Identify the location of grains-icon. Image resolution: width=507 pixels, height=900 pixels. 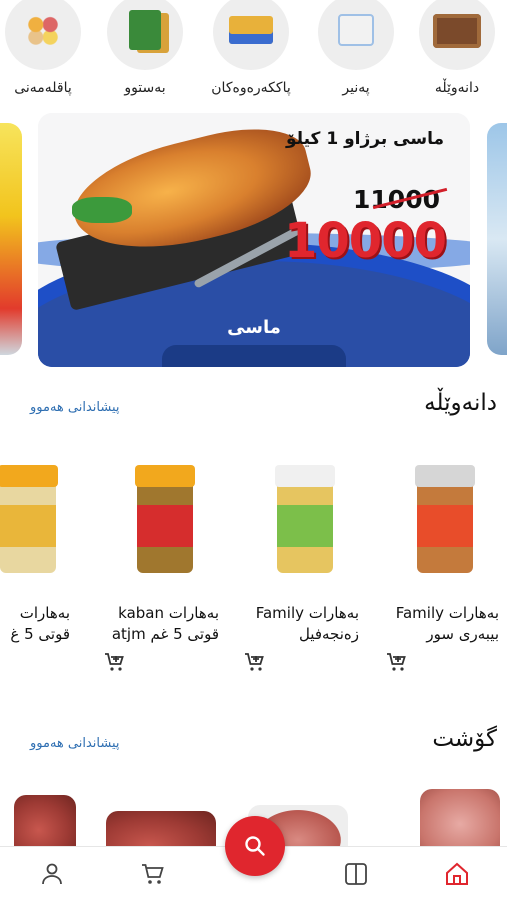
(457, 35).